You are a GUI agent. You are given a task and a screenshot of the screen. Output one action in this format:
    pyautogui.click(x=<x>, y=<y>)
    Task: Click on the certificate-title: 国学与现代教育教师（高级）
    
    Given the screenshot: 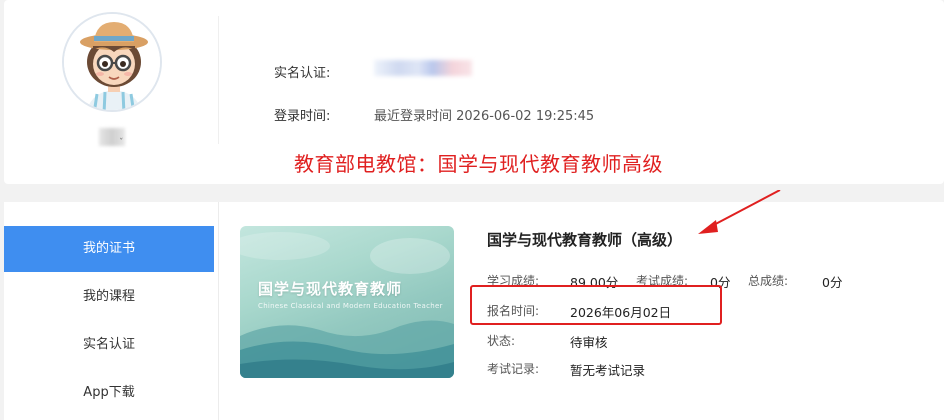 What is the action you would take?
    pyautogui.click(x=584, y=239)
    